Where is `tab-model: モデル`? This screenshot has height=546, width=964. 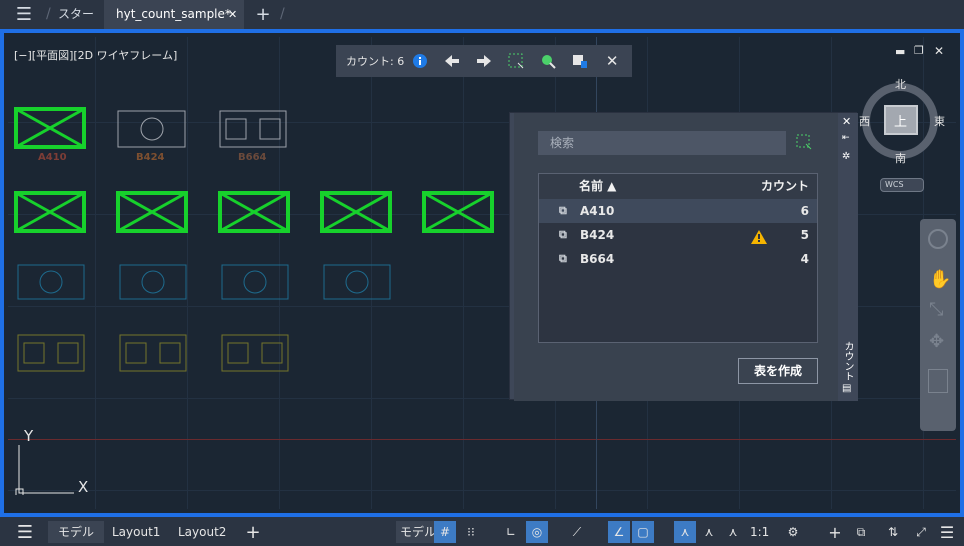 tab-model: モデル is located at coordinates (76, 532).